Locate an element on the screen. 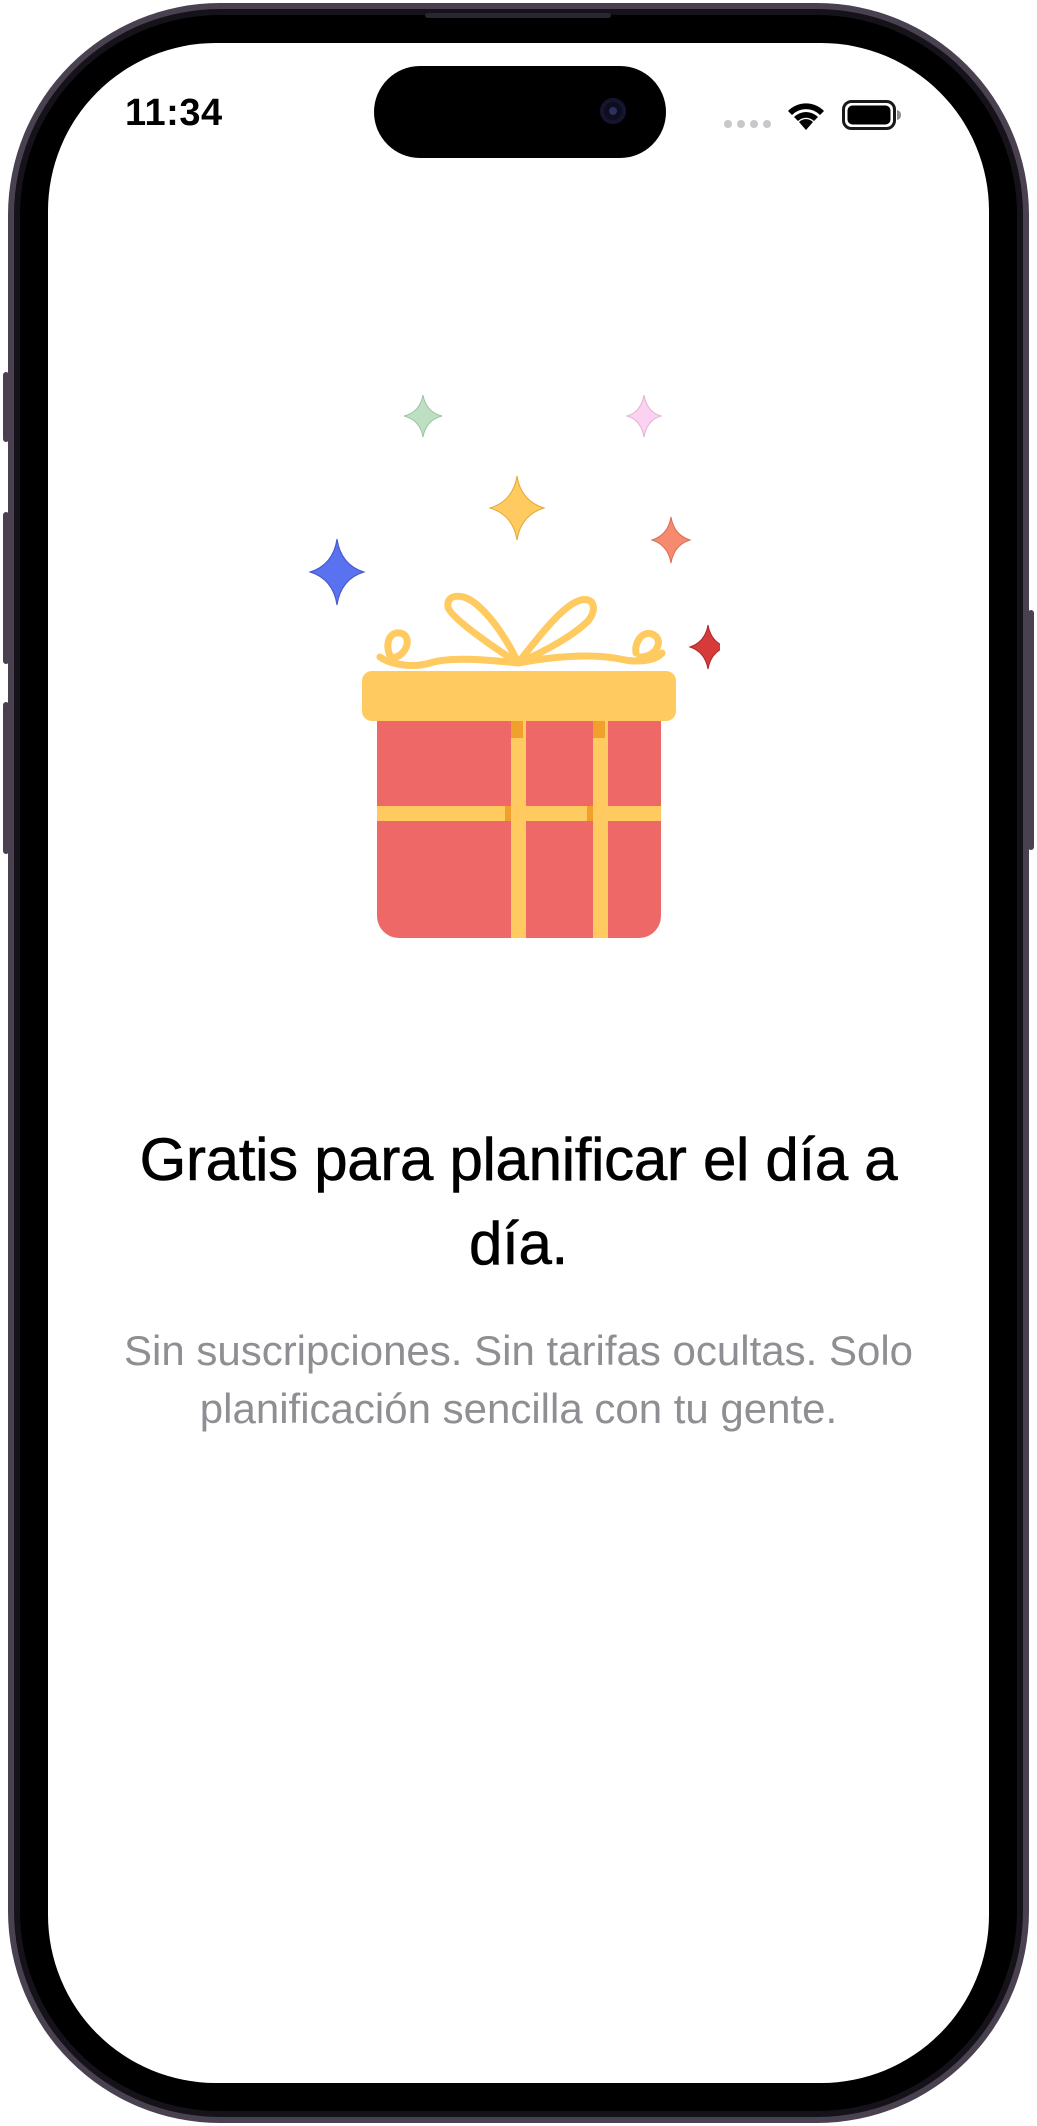  battery-icon is located at coordinates (871, 115).